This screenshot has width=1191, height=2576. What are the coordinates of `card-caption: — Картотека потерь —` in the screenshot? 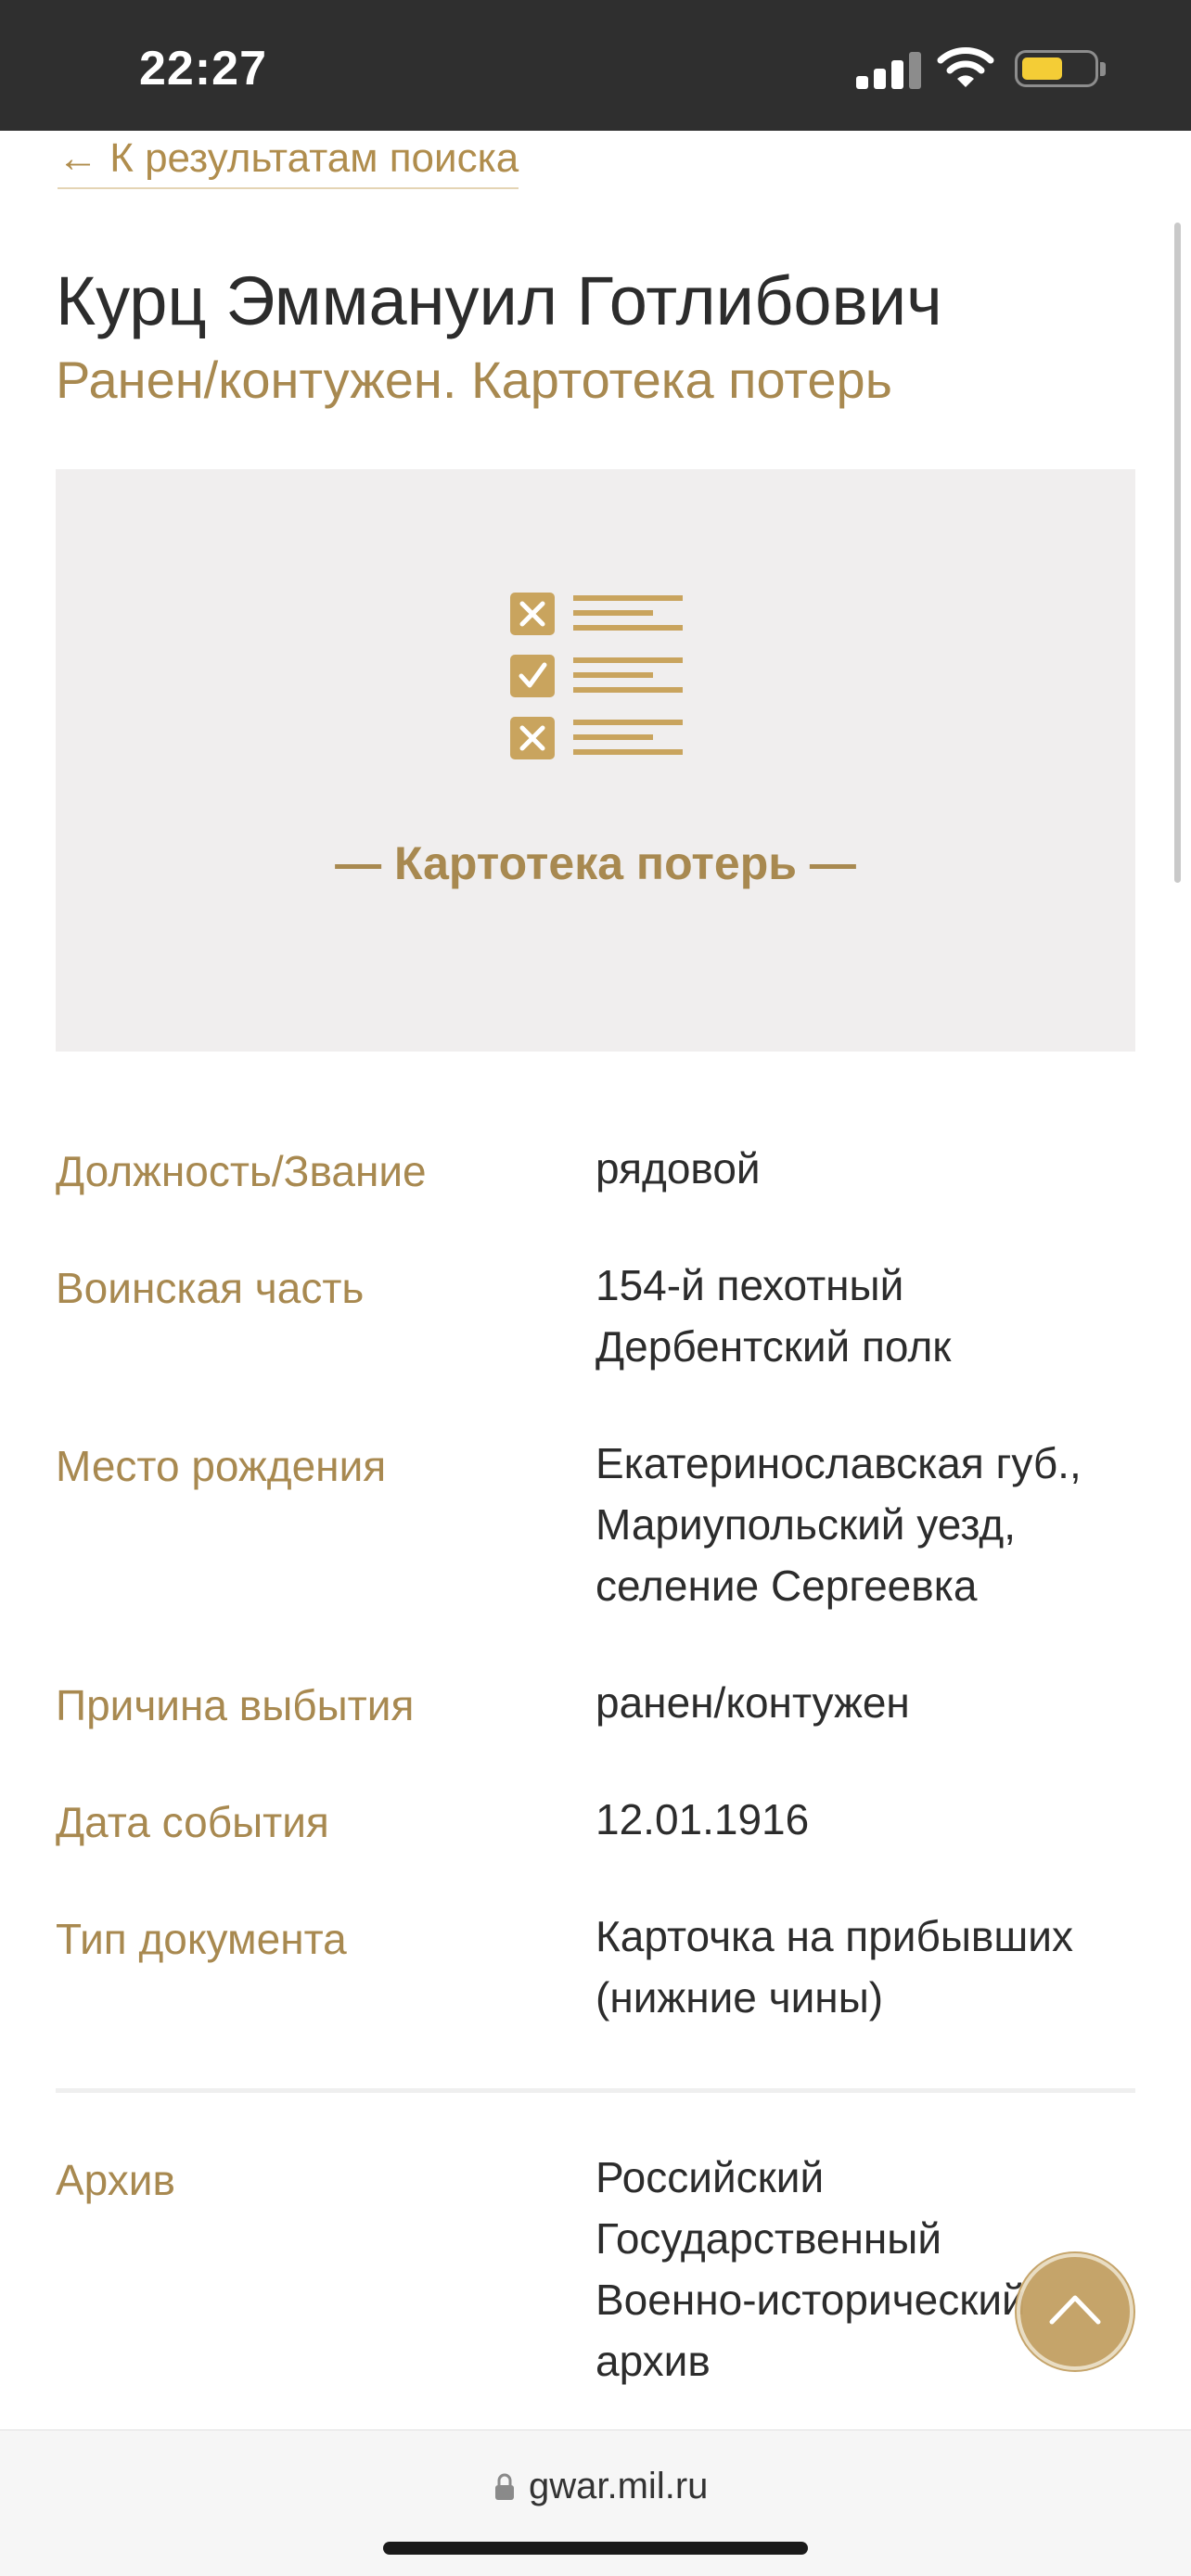 It's located at (595, 863).